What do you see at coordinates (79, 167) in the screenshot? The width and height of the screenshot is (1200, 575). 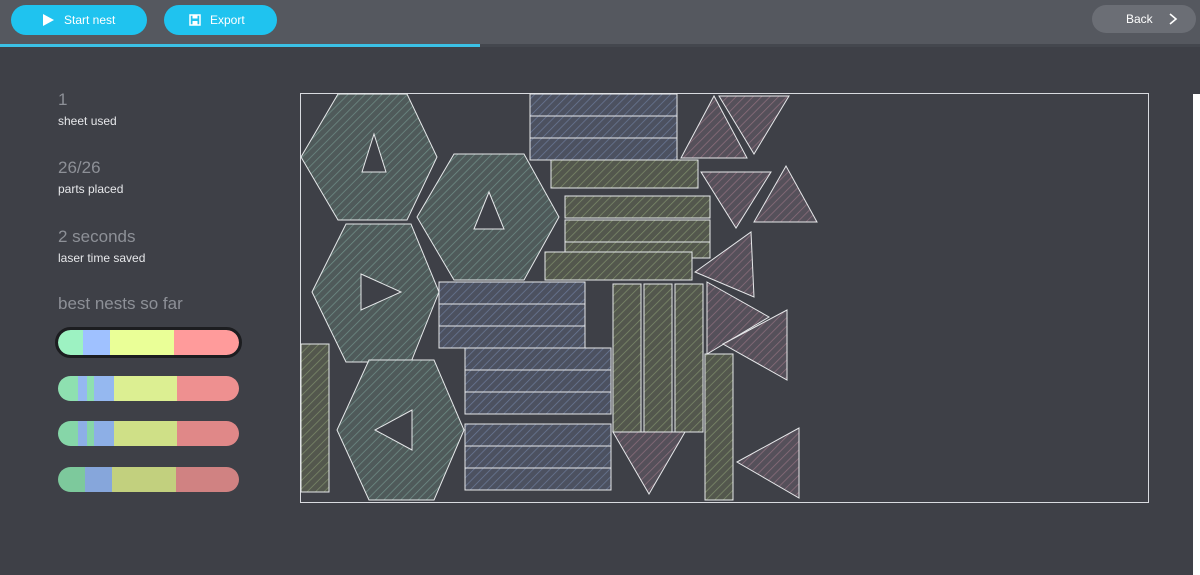 I see `parts-placed-value: 26/26` at bounding box center [79, 167].